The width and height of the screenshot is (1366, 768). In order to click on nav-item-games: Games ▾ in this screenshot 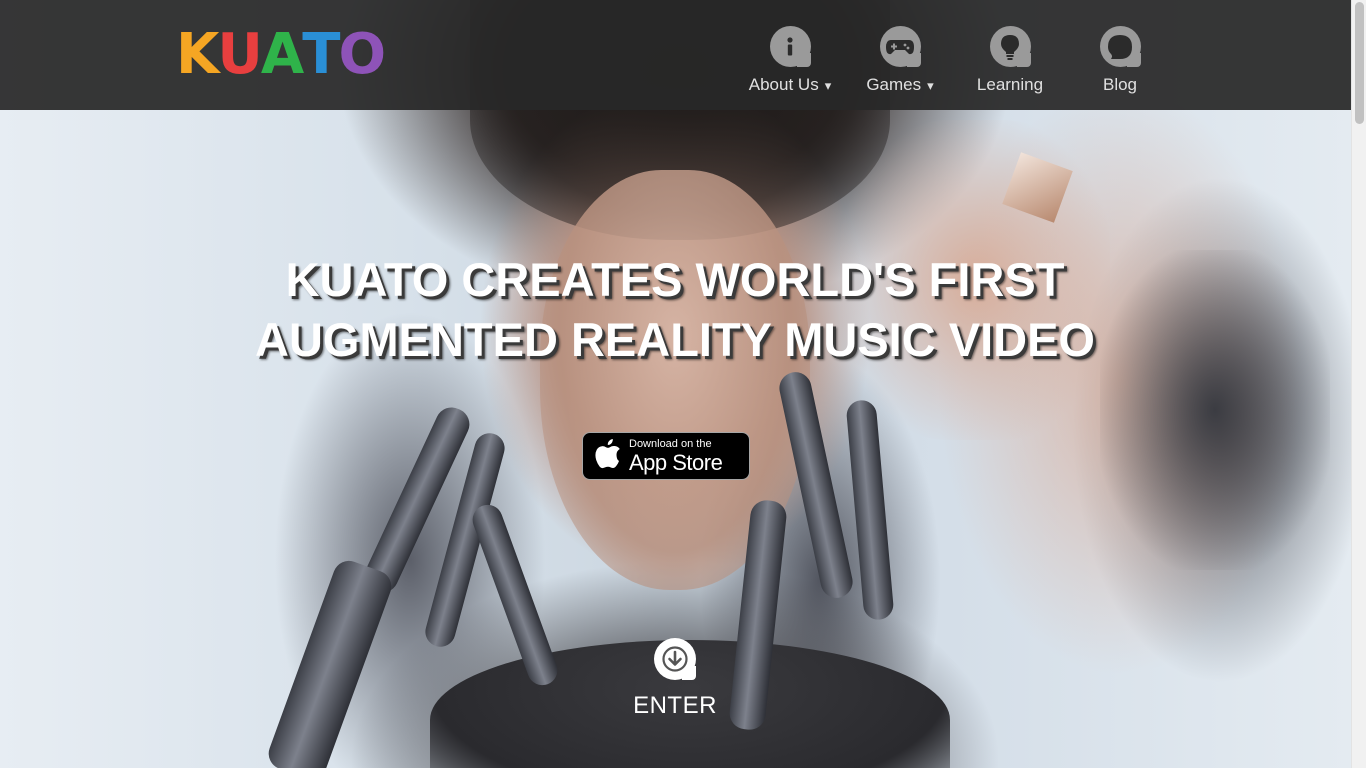, I will do `click(900, 60)`.